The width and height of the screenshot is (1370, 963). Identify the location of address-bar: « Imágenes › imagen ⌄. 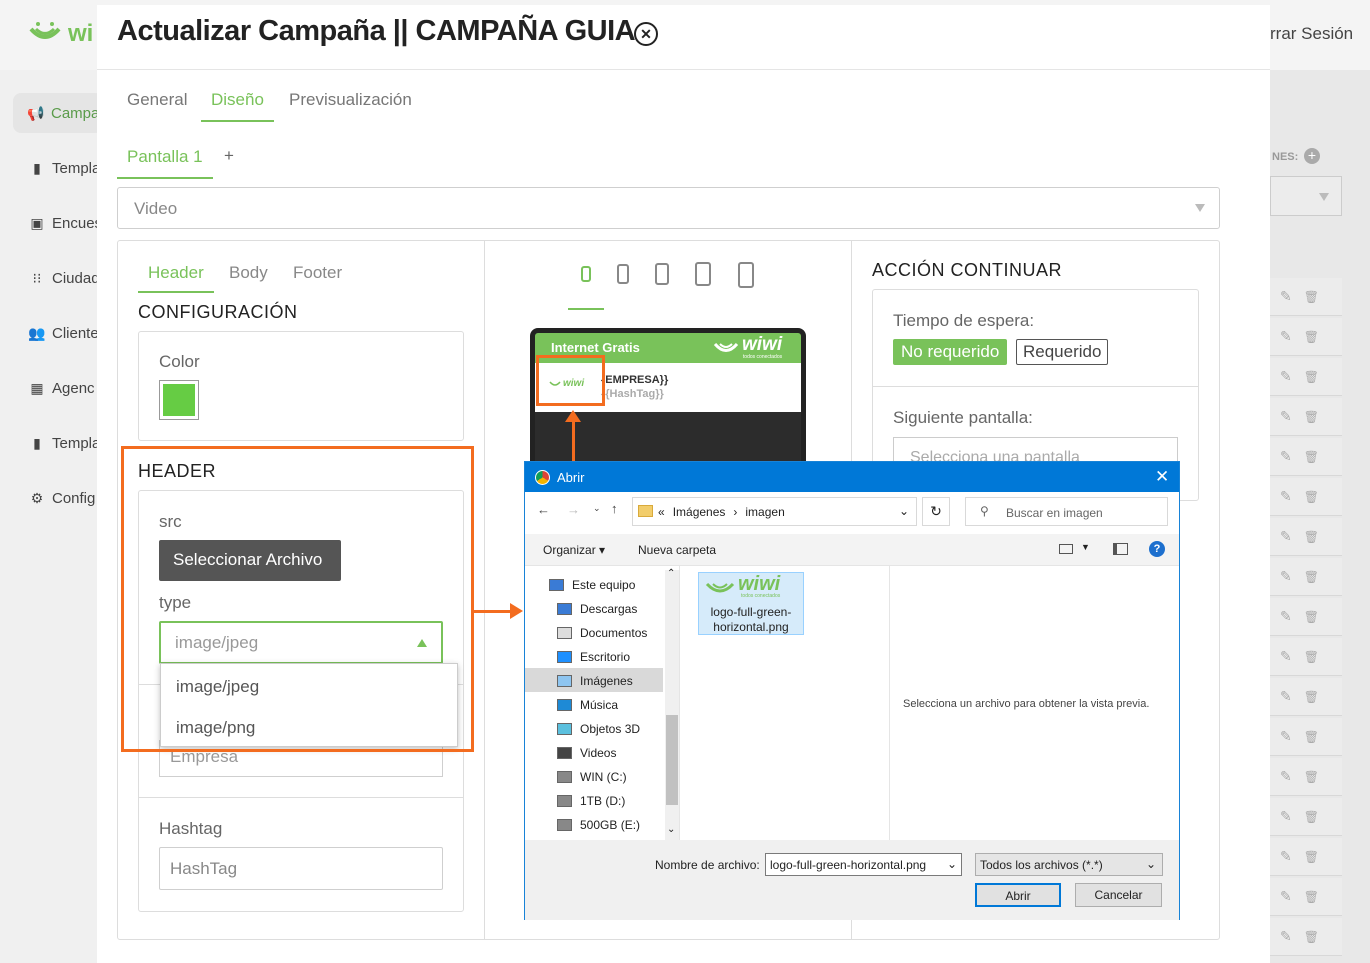
(774, 511).